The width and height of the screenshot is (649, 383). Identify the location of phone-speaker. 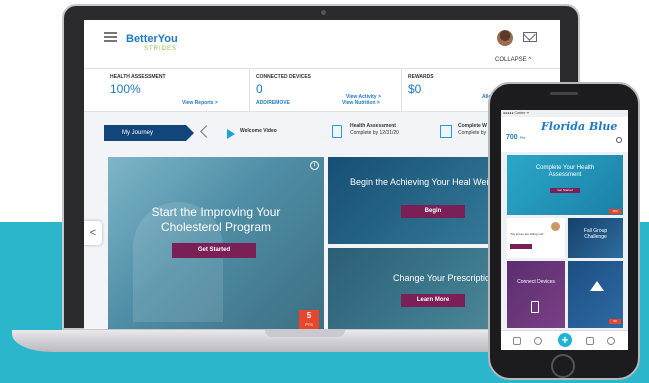
(564, 93).